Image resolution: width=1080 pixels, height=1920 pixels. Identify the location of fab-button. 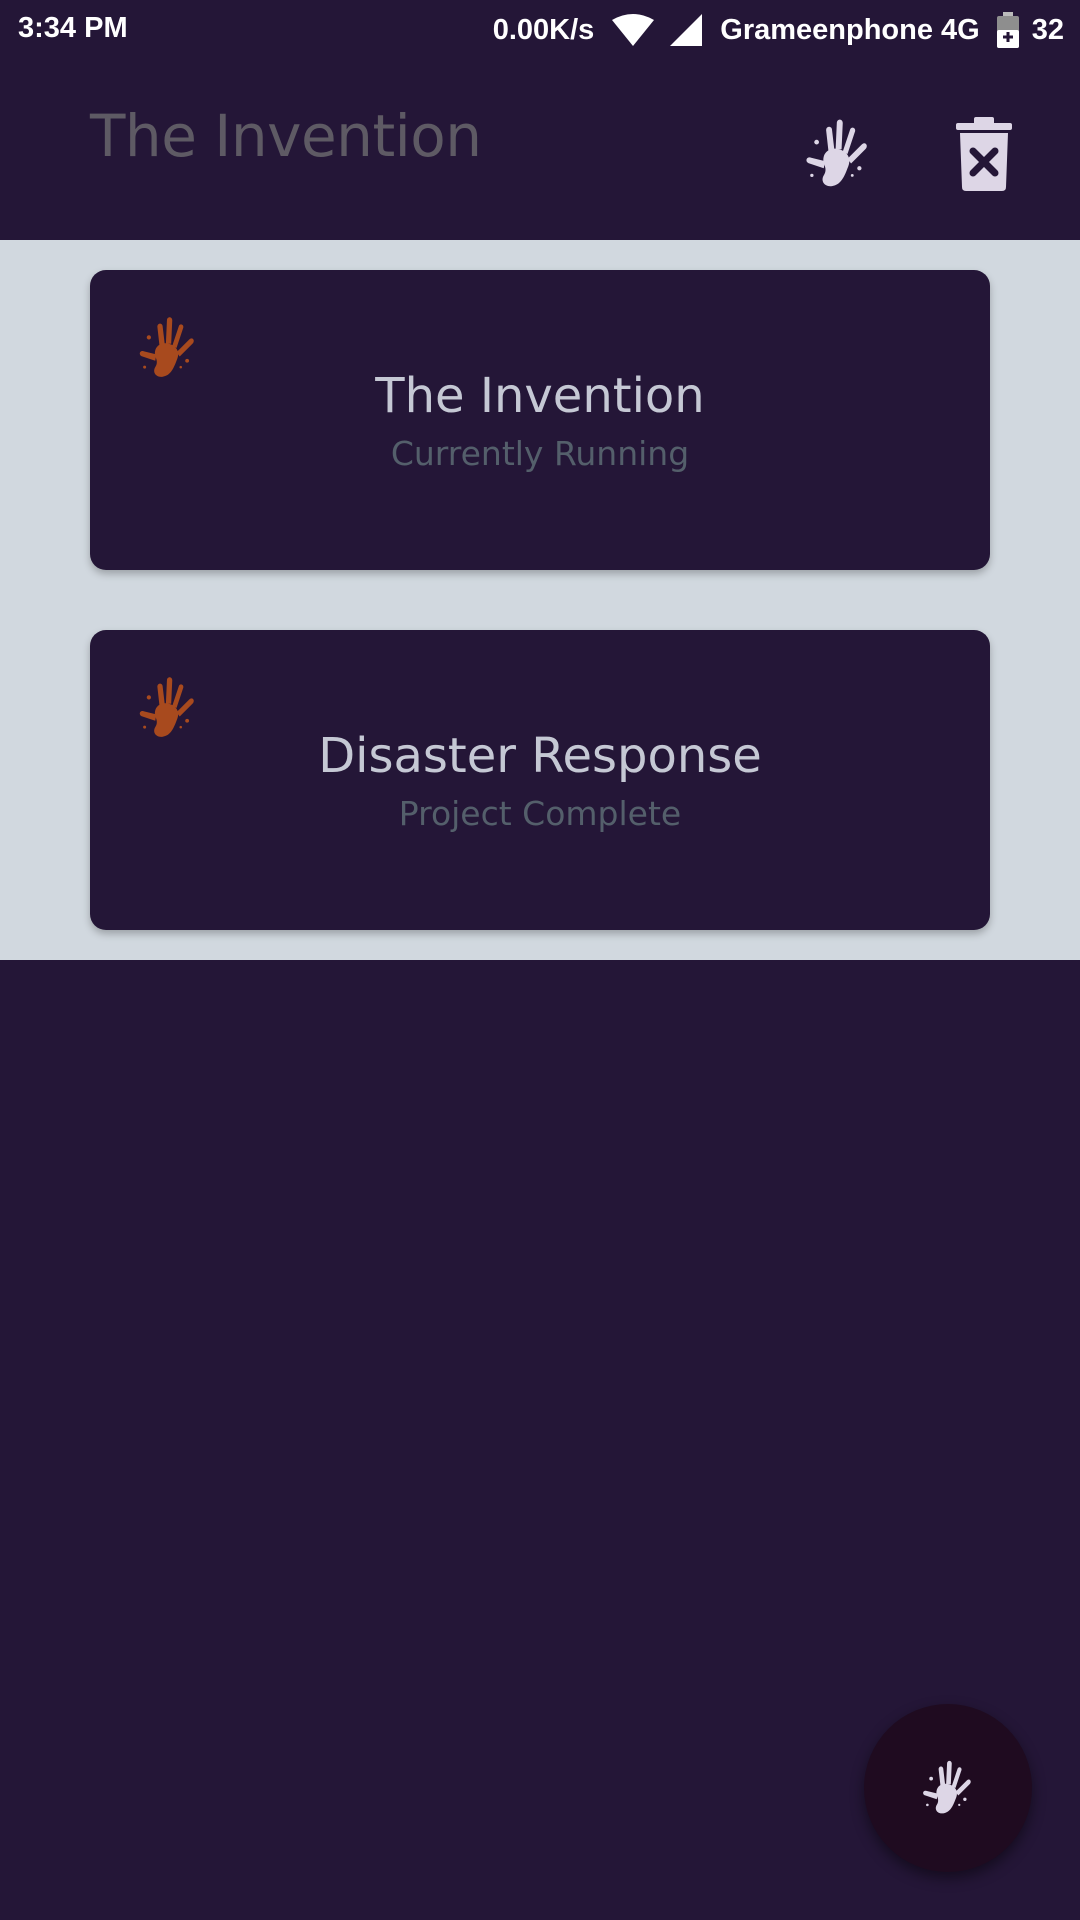
(948, 1788).